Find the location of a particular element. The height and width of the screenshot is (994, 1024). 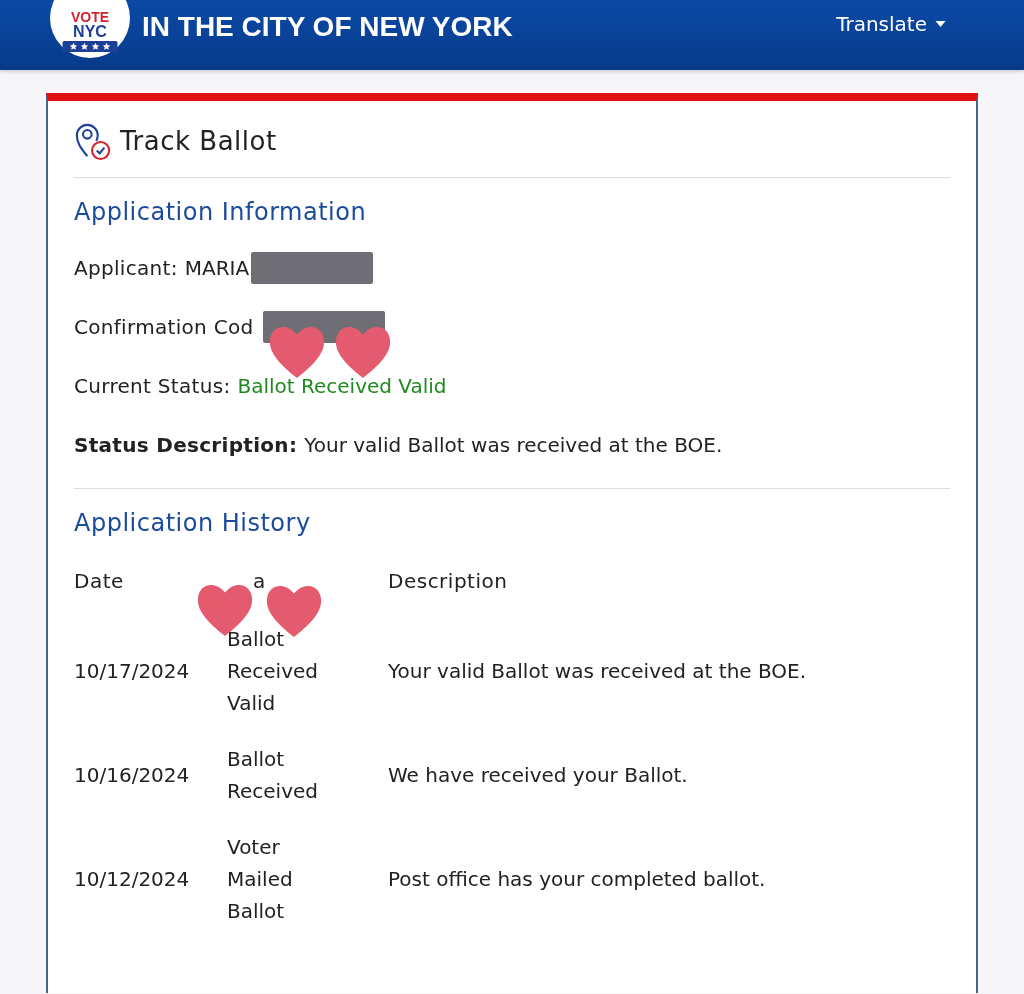

column-header: a is located at coordinates (259, 581).